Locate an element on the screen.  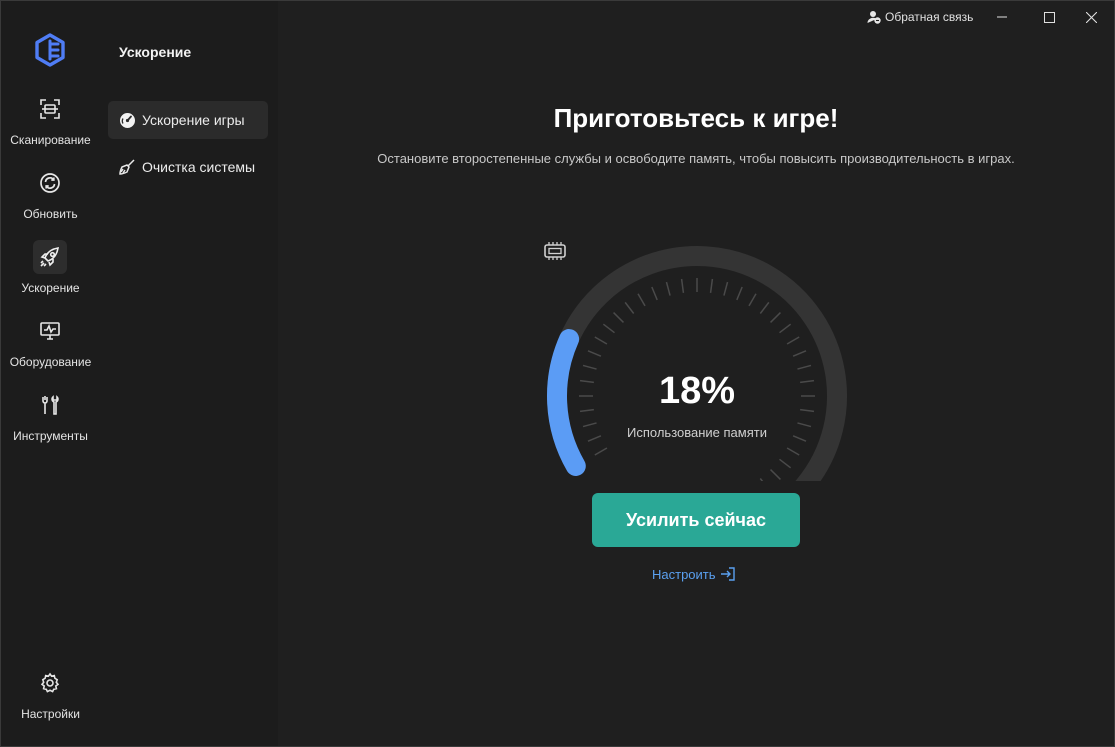
feedback-user-icon is located at coordinates (874, 17).